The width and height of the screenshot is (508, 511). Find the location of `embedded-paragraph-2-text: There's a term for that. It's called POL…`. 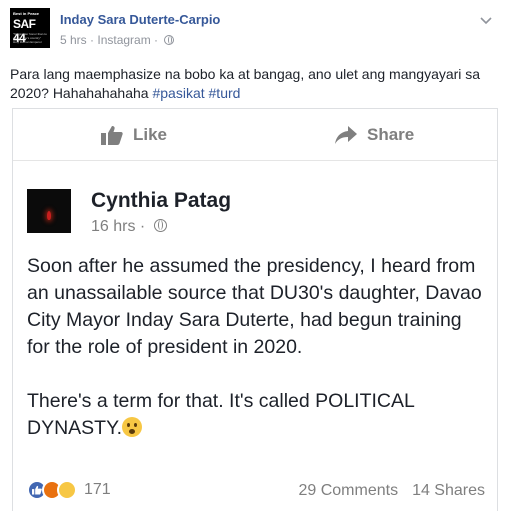

embedded-paragraph-2-text: There's a term for that. It's called POL… is located at coordinates (221, 414).